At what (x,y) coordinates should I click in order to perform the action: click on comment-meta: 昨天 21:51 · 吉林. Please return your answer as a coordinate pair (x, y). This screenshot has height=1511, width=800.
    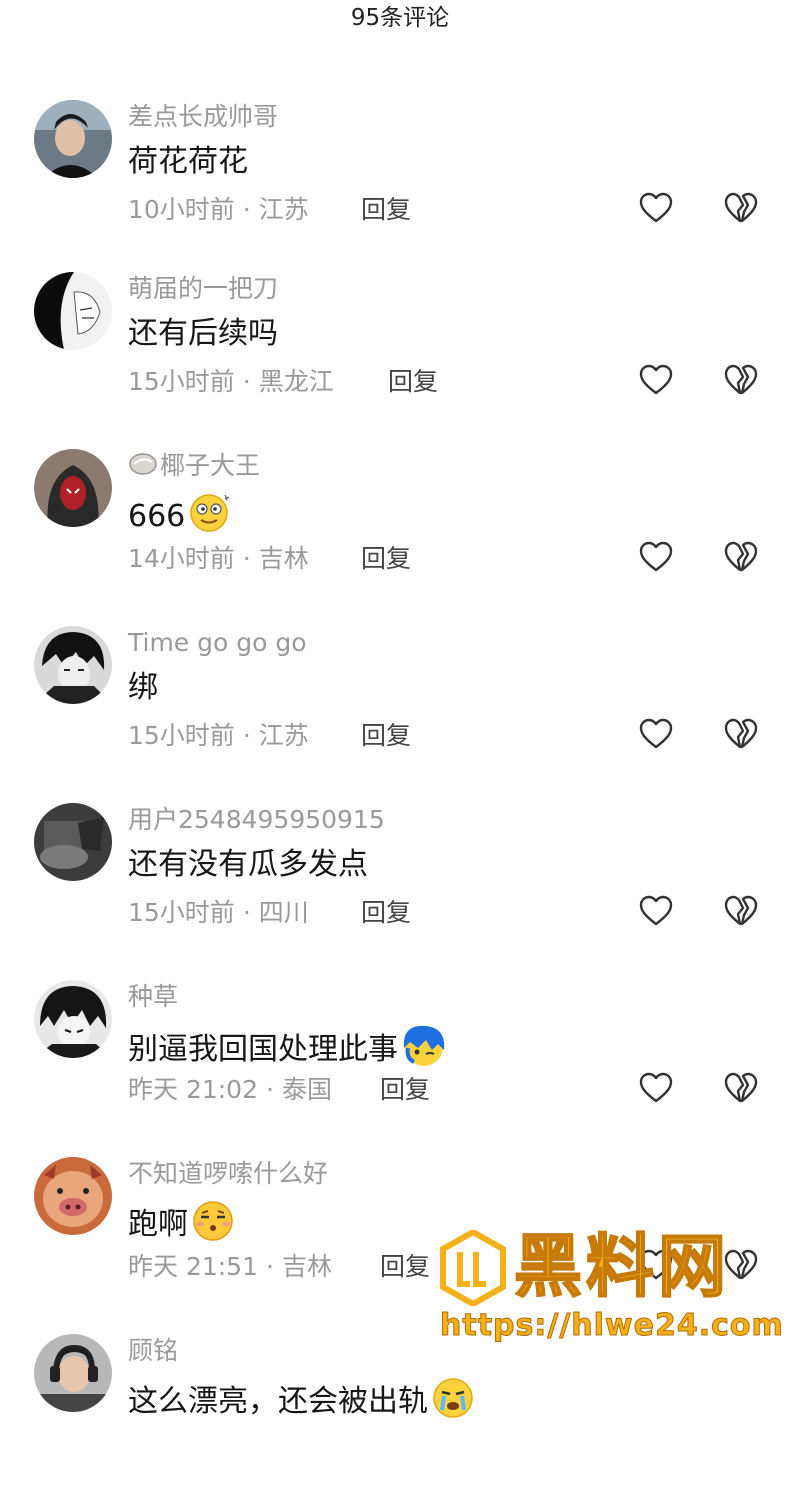
    Looking at the image, I should click on (230, 1266).